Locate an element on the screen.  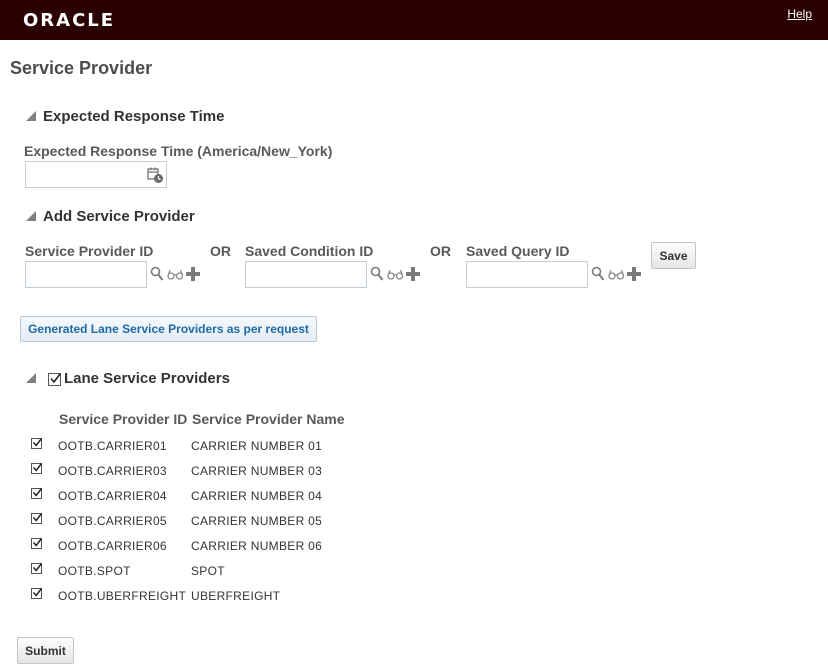
provider-id-cell: OOTB.CARRIER06 is located at coordinates (112, 546).